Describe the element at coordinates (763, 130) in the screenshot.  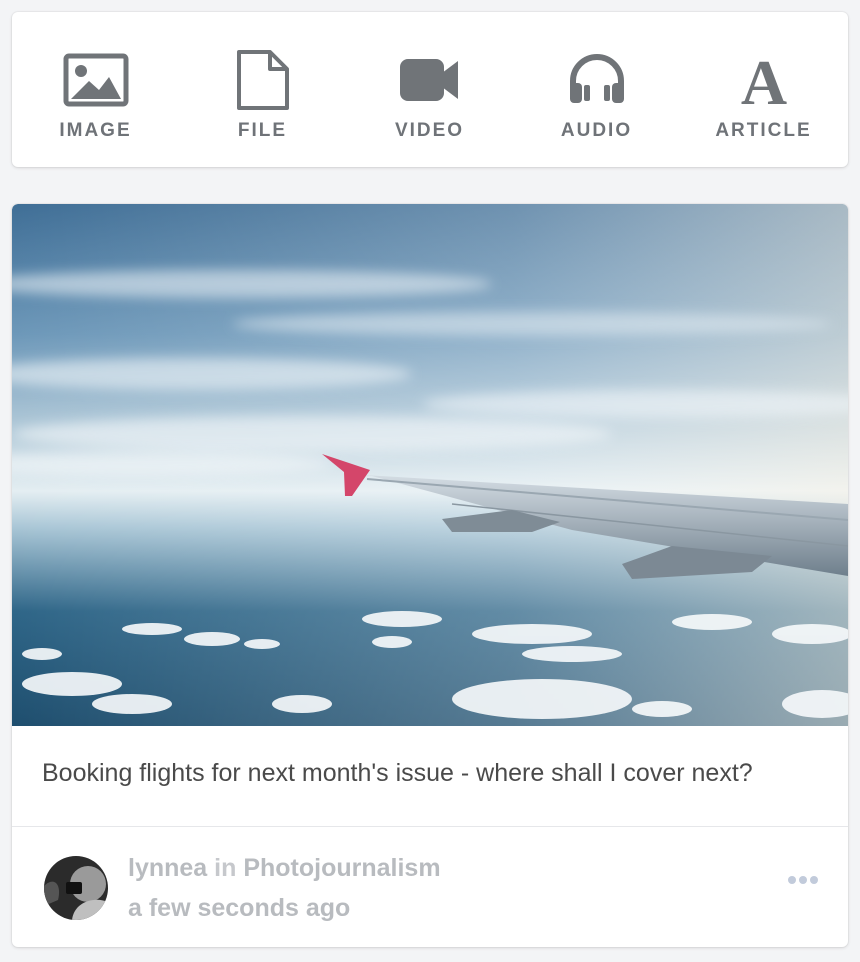
I see `article-button-label: ARTICLE` at that location.